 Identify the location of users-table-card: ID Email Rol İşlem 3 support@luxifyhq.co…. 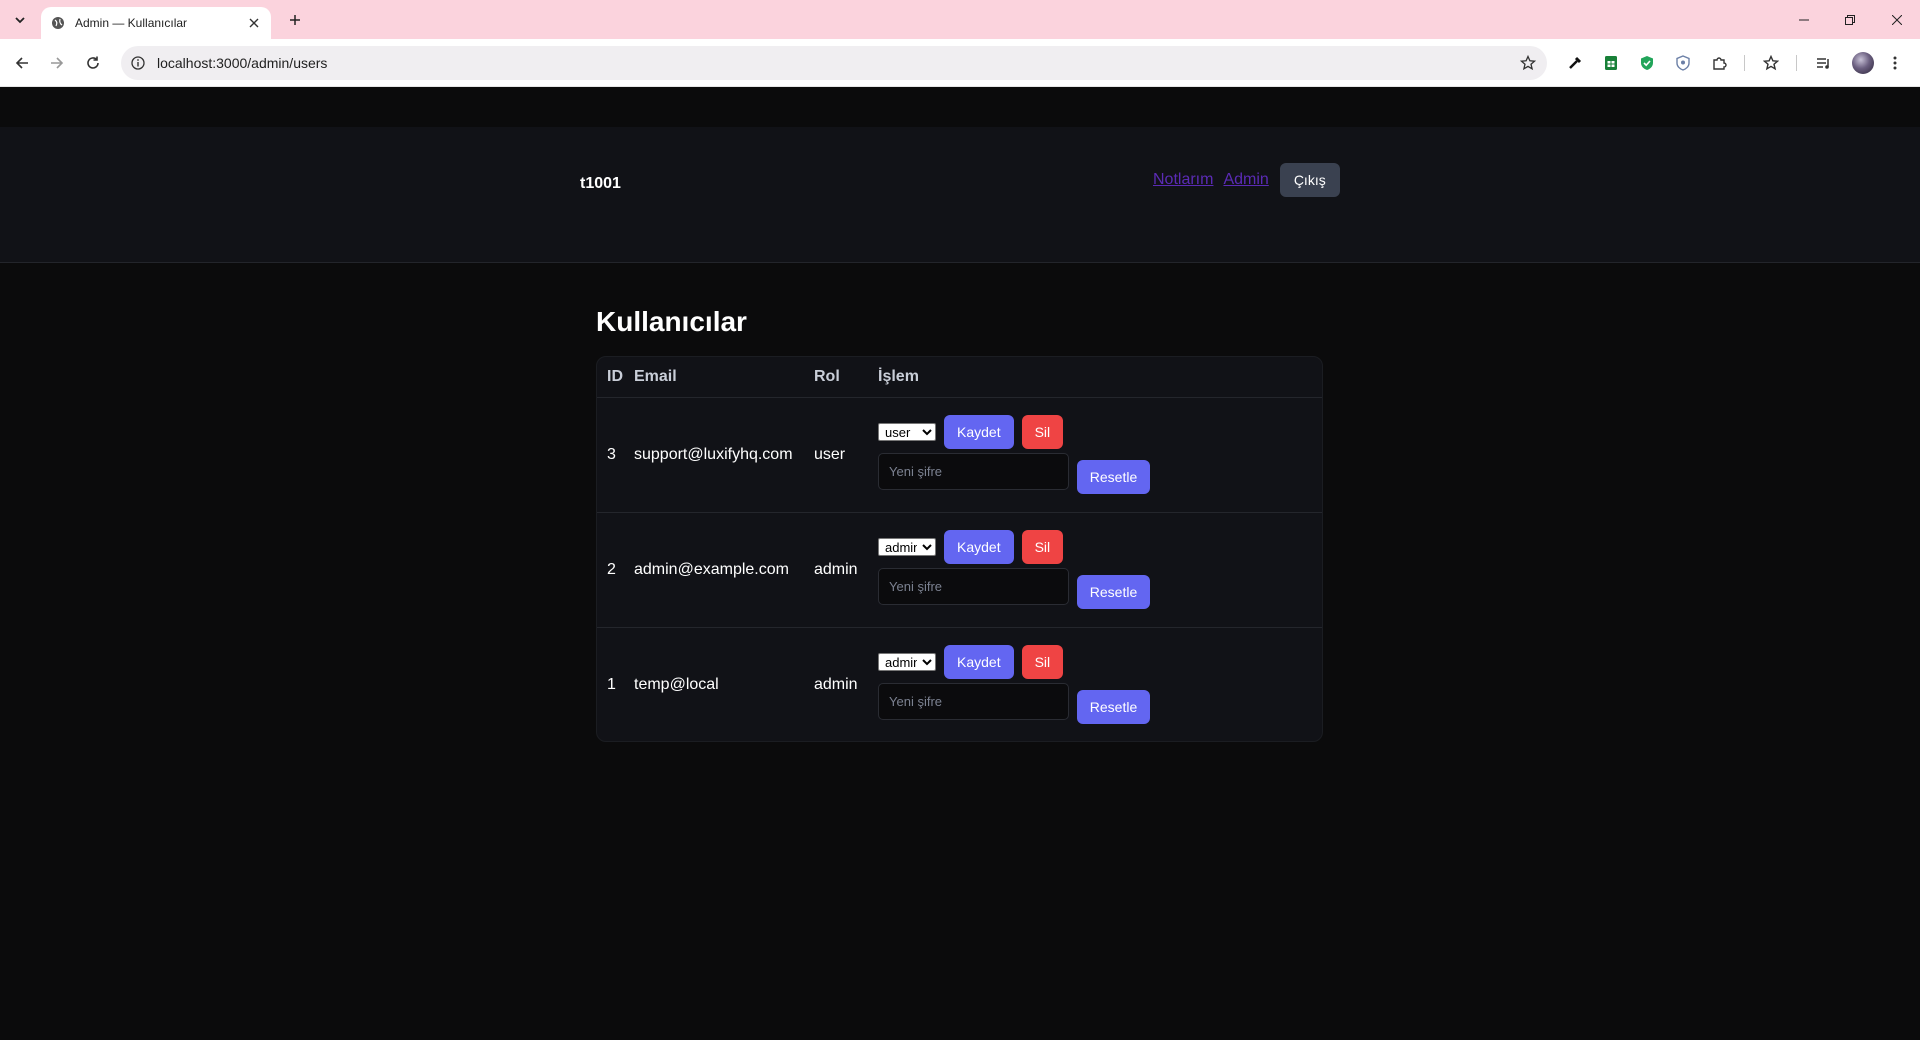
(959, 549).